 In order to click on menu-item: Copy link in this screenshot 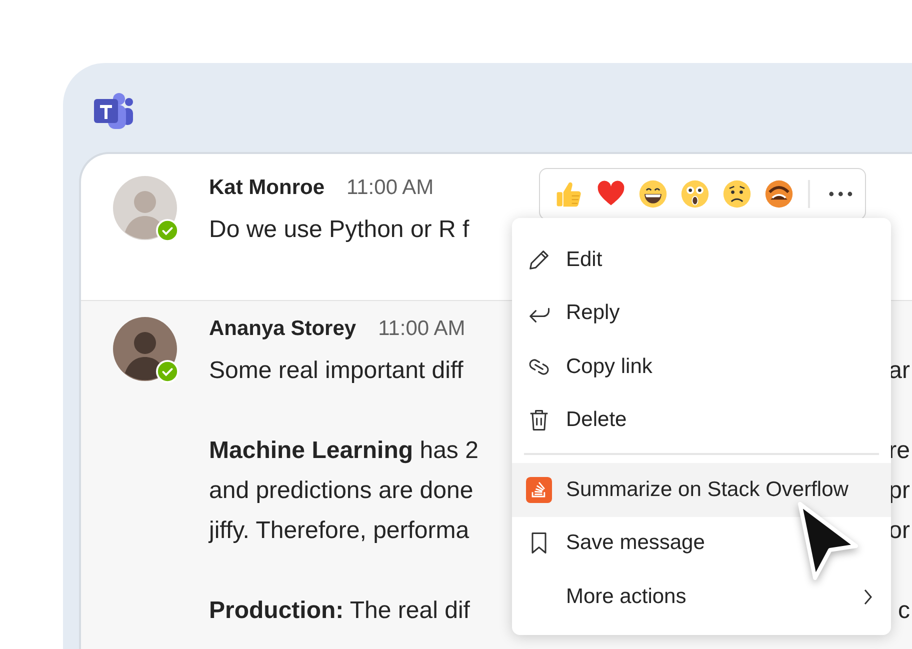, I will do `click(701, 367)`.